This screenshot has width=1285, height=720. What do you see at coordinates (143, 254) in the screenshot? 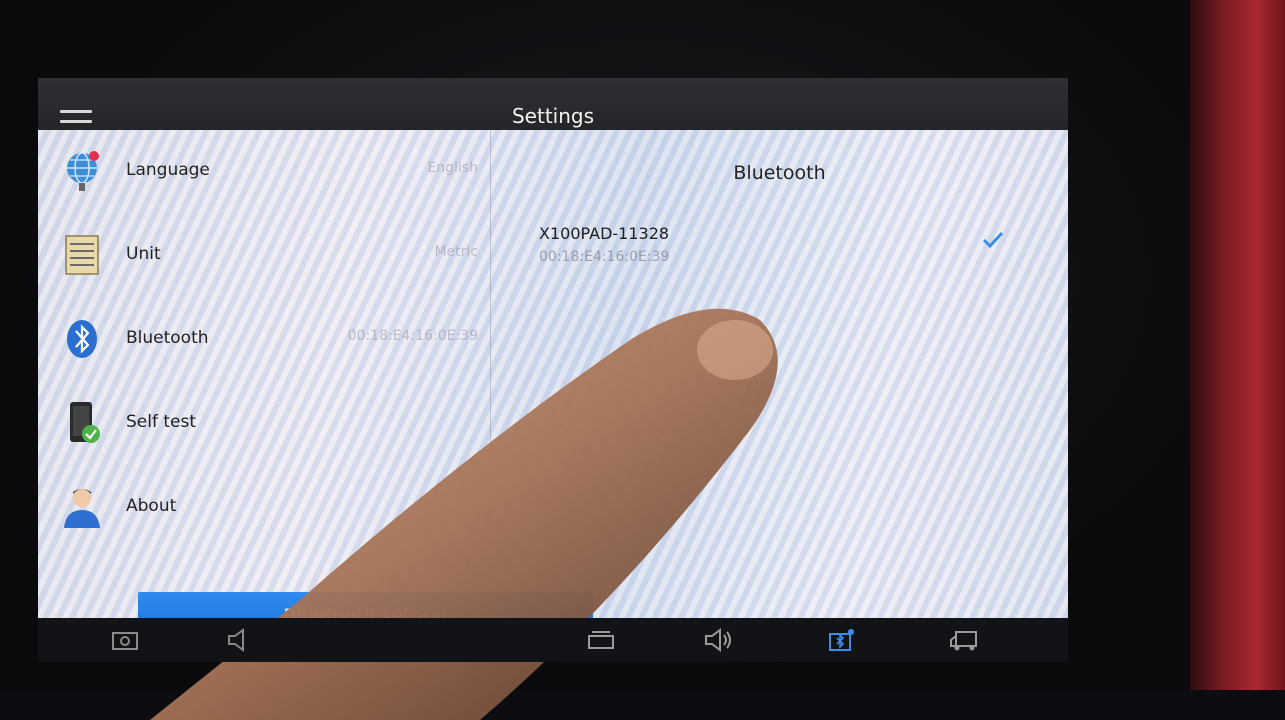
I see `settings-item-label: Unit` at bounding box center [143, 254].